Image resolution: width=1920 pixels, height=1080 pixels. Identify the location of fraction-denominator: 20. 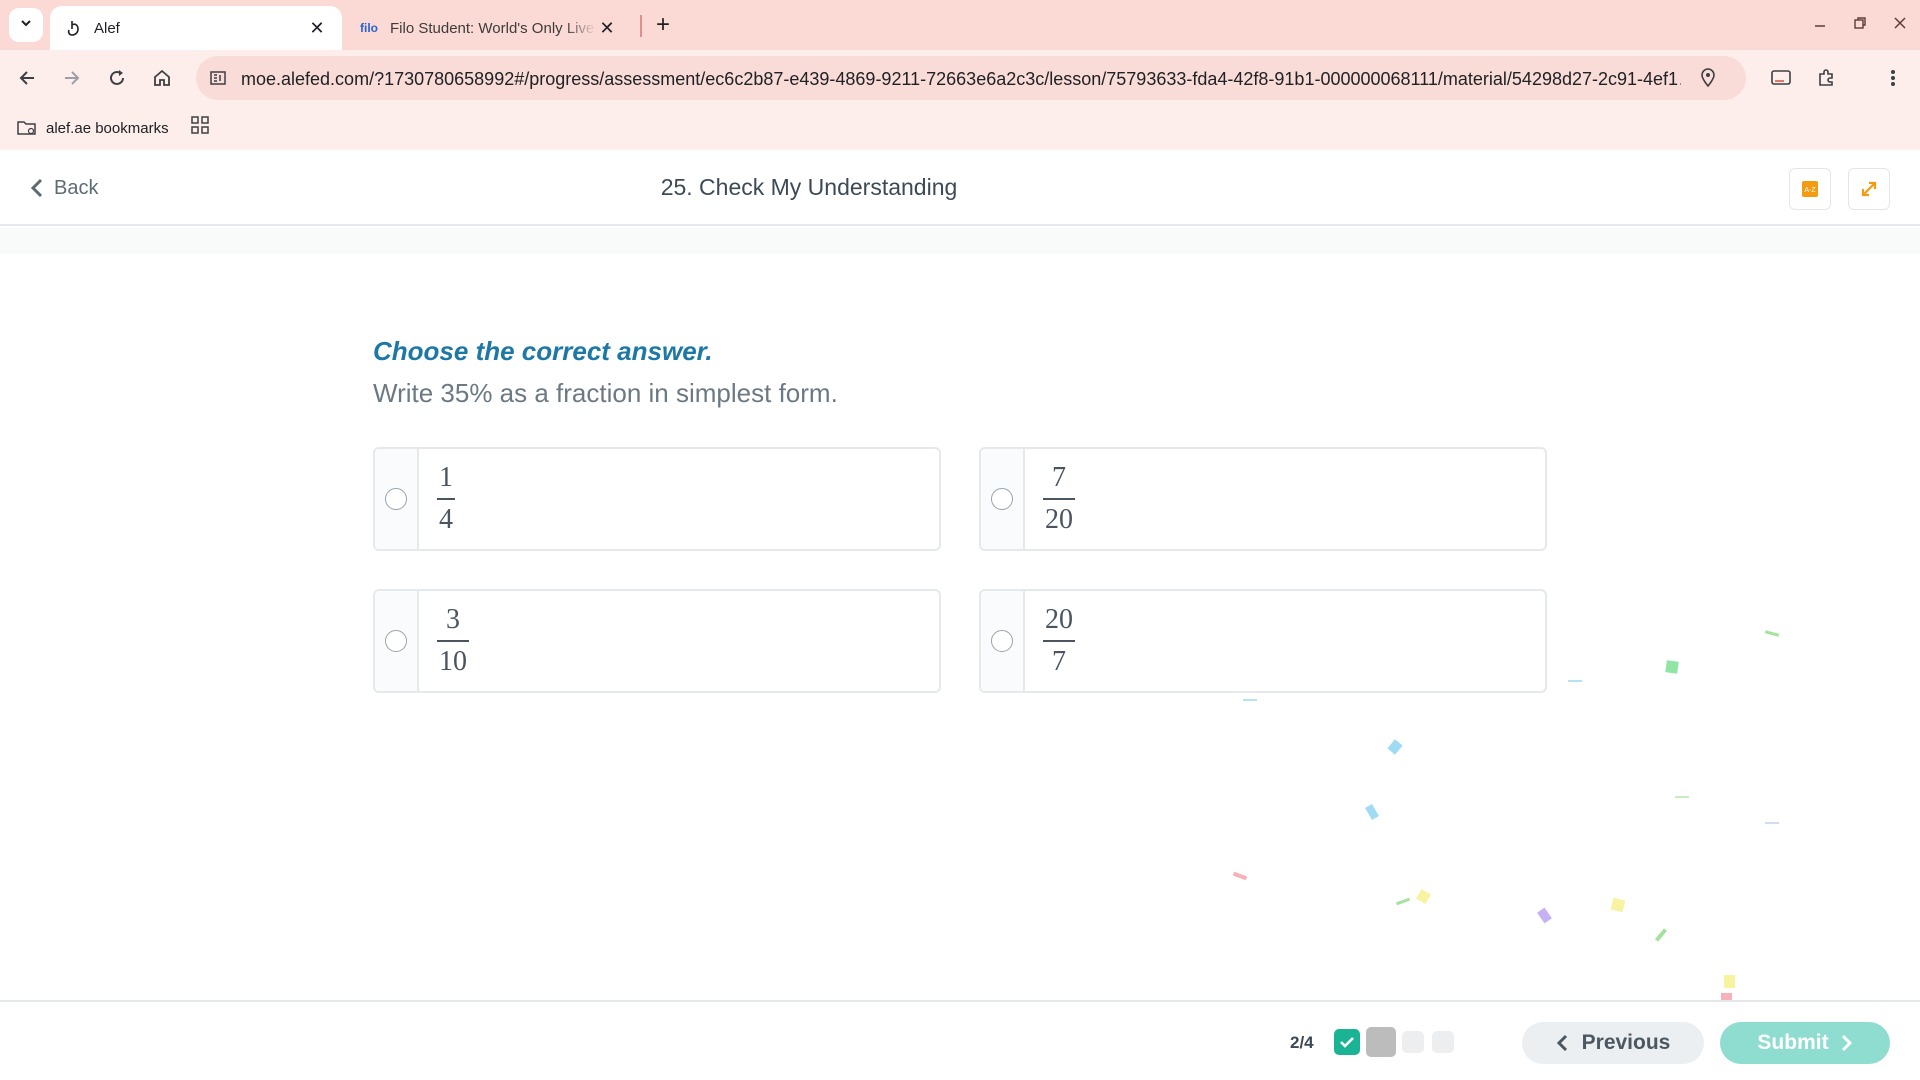
(1059, 519).